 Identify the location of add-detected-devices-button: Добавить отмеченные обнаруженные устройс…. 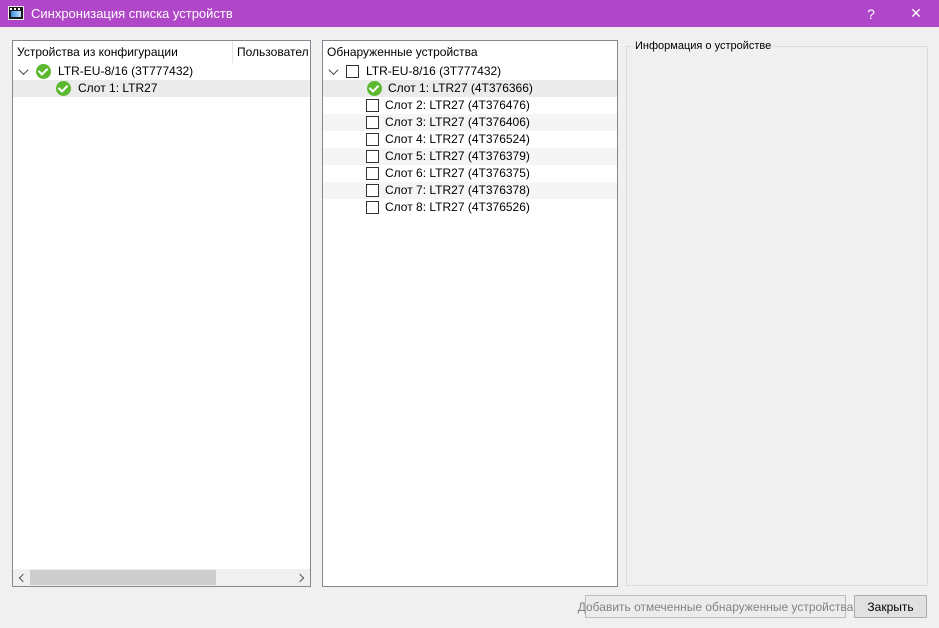
(715, 606).